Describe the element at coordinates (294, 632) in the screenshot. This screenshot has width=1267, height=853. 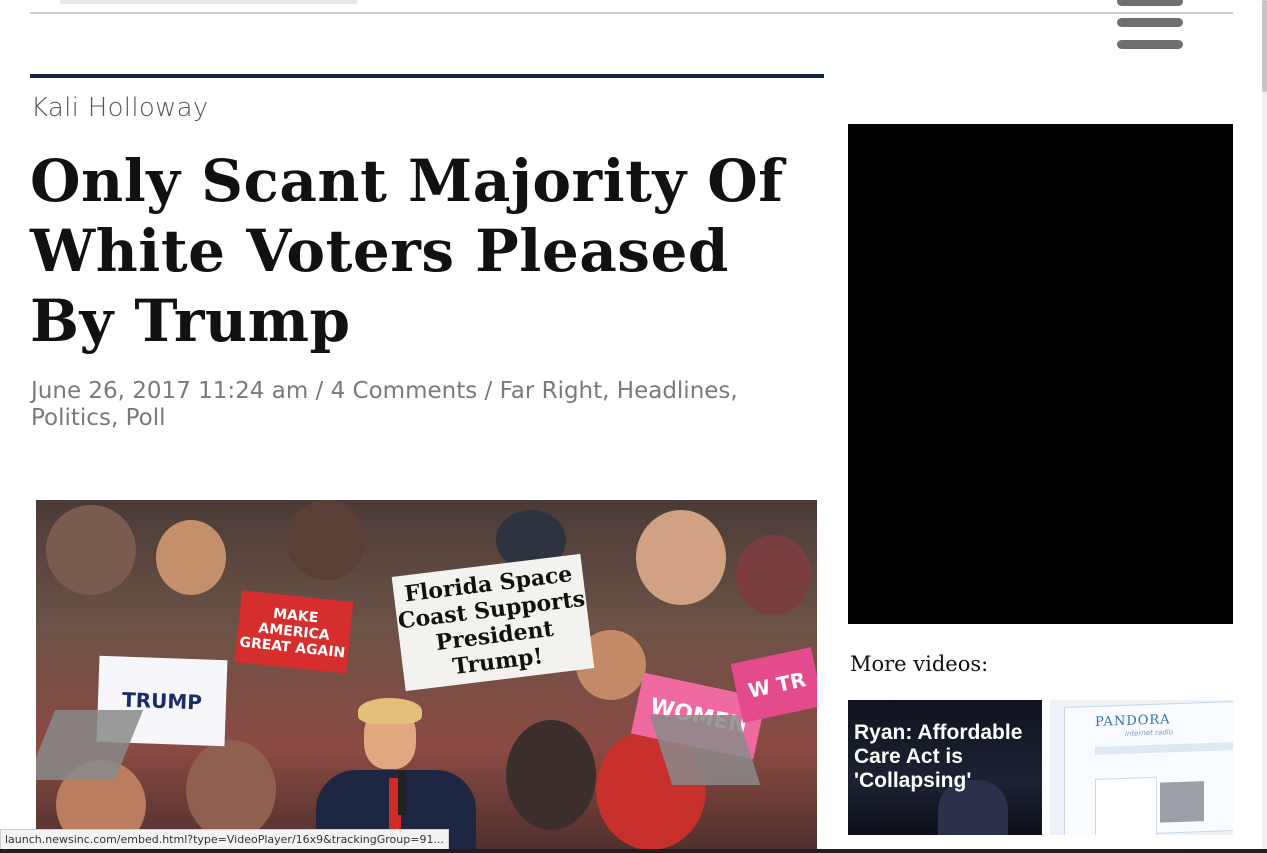
I see `protest-sign-maga: MAKE AMERICA GREAT AGAIN` at that location.